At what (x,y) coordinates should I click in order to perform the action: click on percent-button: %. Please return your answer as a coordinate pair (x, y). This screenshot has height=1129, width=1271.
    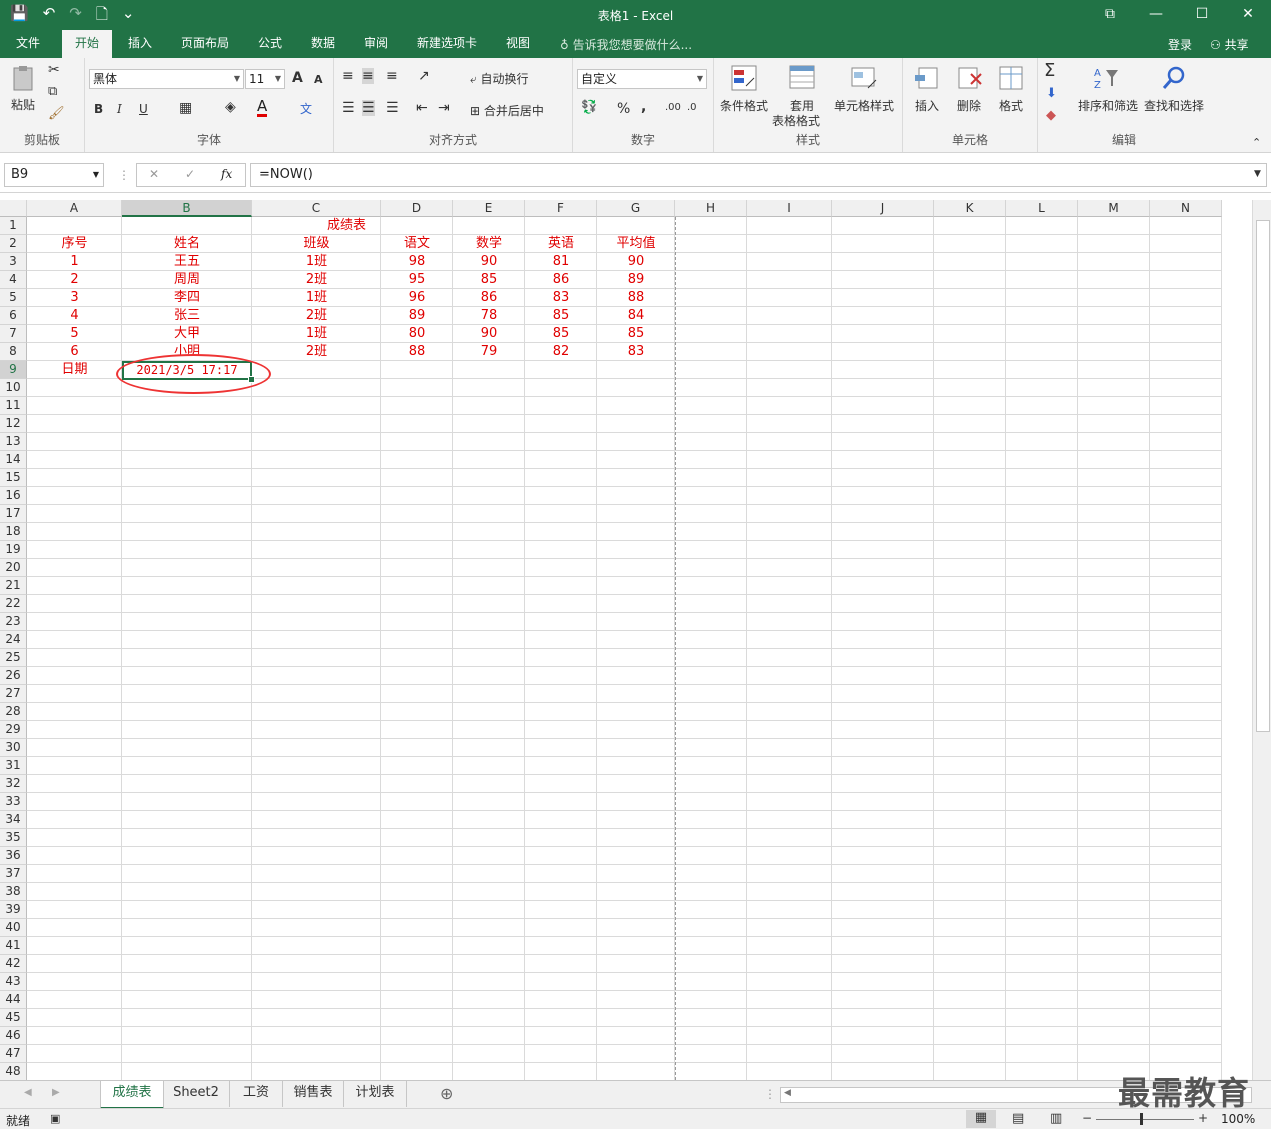
    Looking at the image, I should click on (623, 109).